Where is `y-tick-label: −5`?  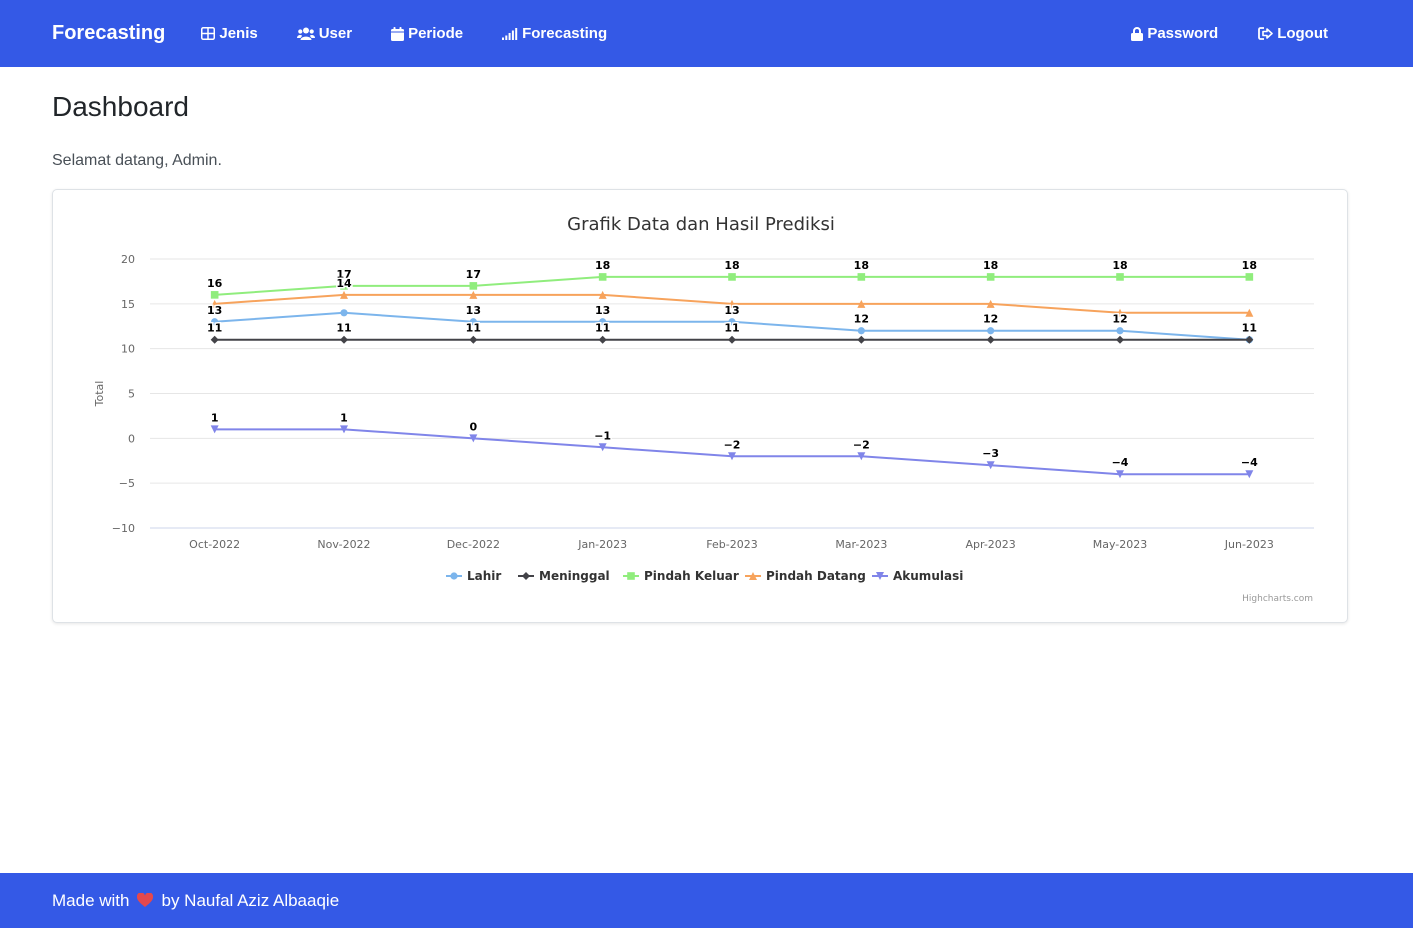 y-tick-label: −5 is located at coordinates (127, 483).